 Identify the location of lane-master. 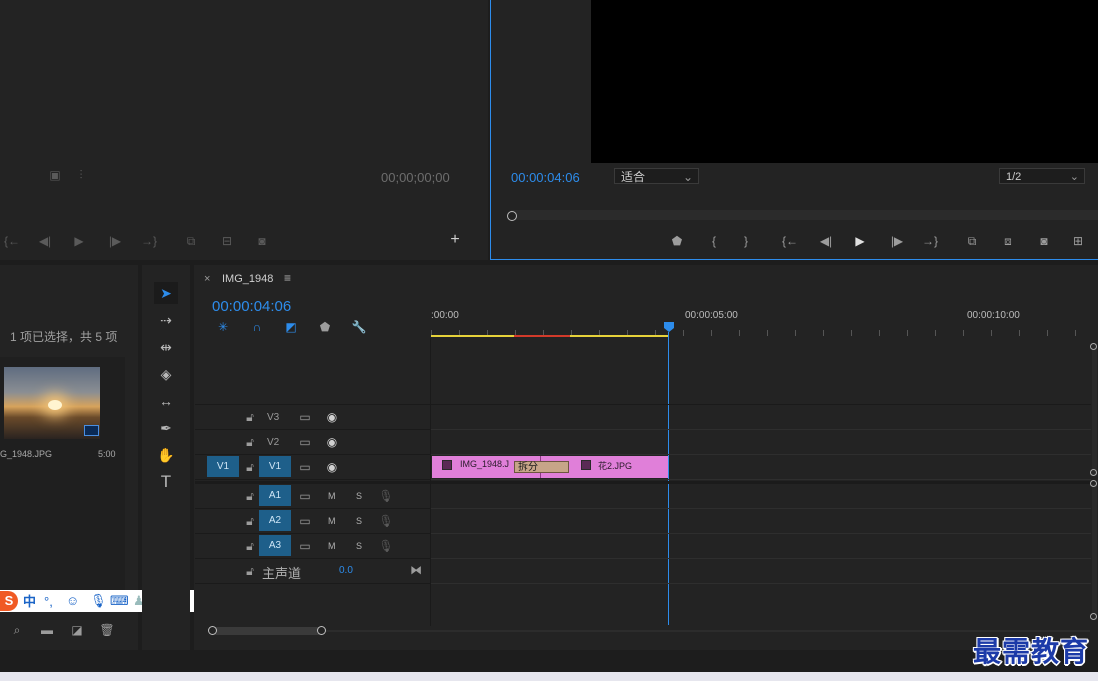
(761, 571).